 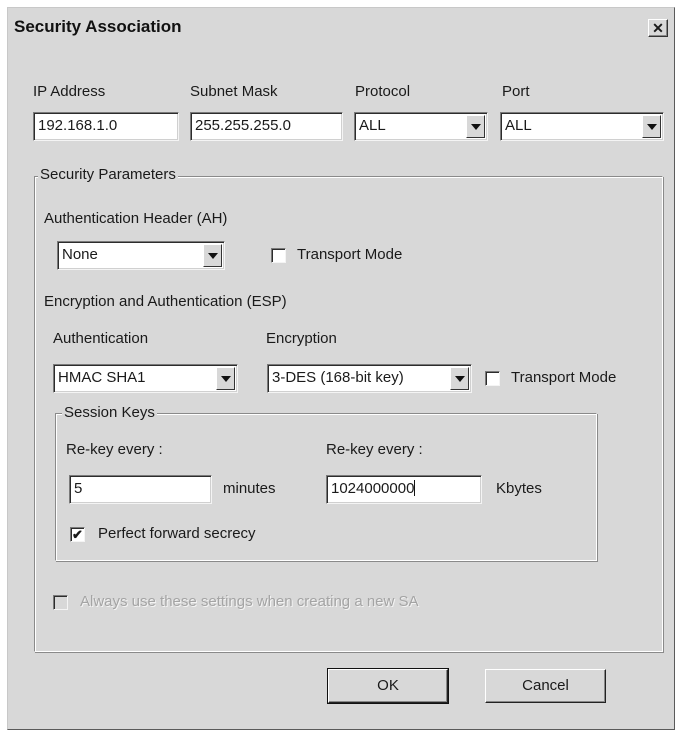 I want to click on subnet-mask-label: Subnet Mask, so click(x=234, y=91).